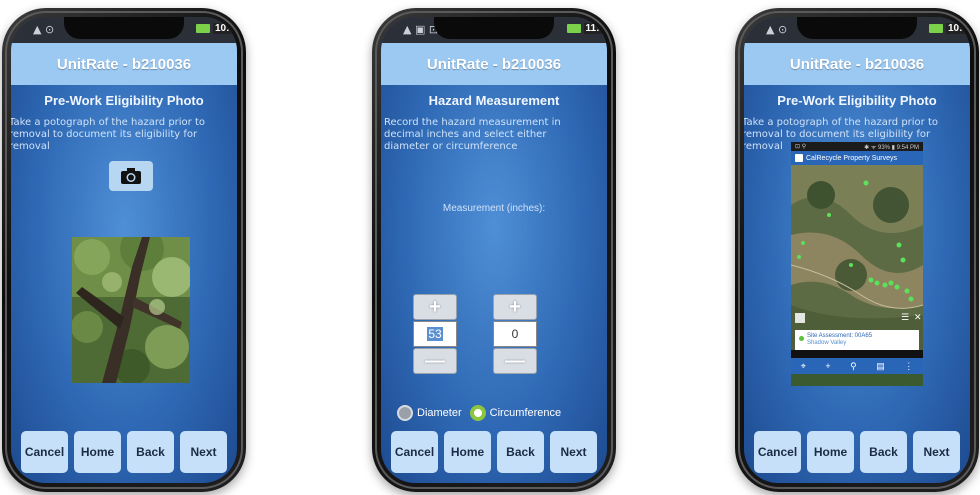 The width and height of the screenshot is (980, 495). I want to click on more-icon: ⋮, so click(908, 366).